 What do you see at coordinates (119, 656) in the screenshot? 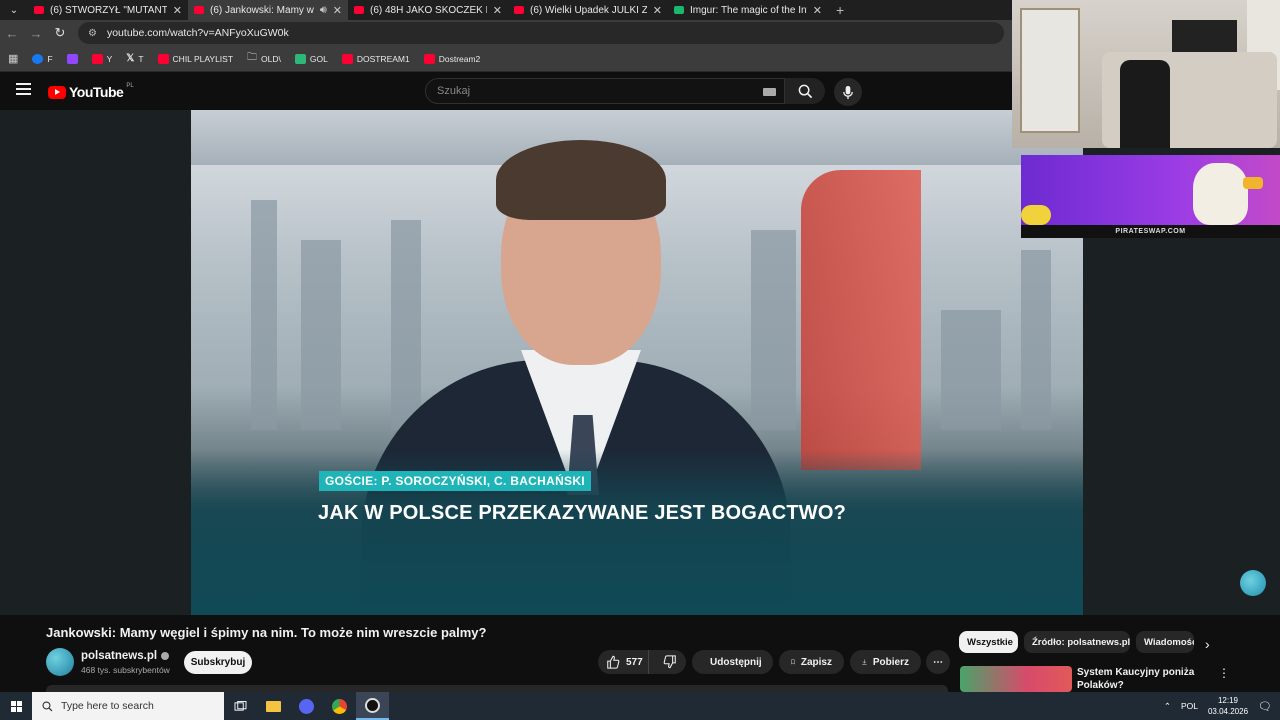
I see `channel-name-text: polsatnews.pl` at bounding box center [119, 656].